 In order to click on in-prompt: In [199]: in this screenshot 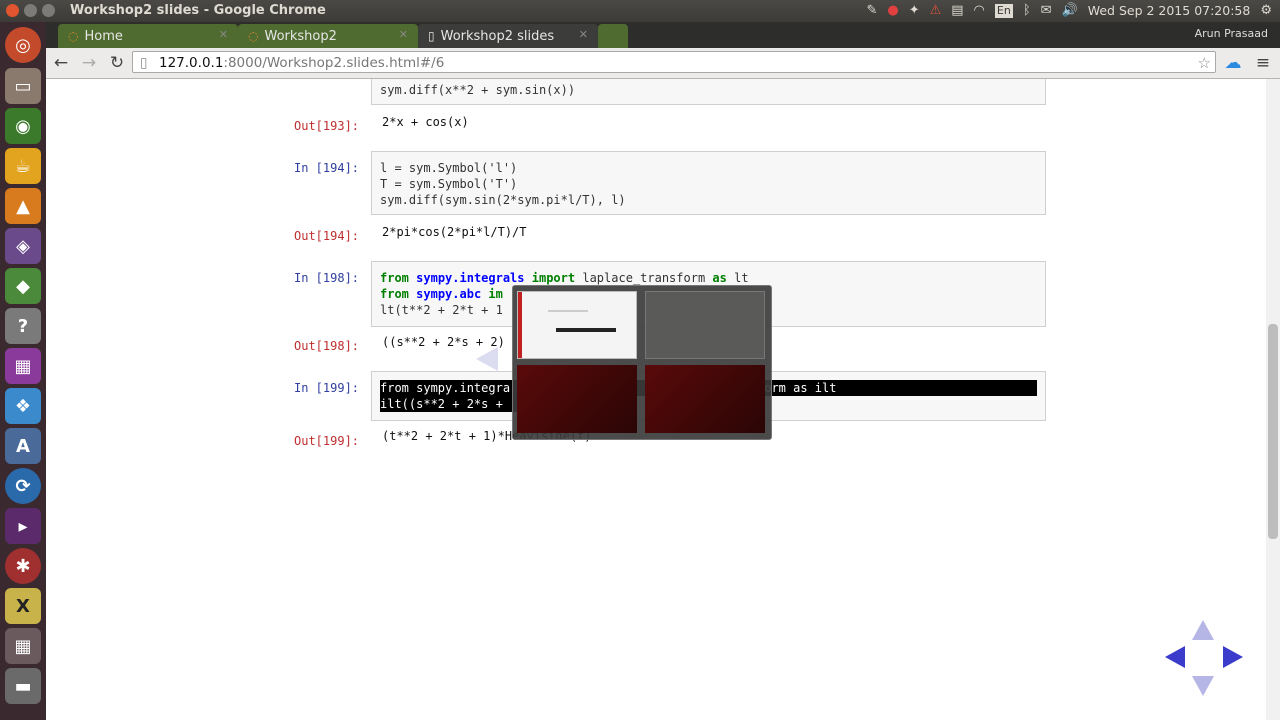, I will do `click(327, 388)`.